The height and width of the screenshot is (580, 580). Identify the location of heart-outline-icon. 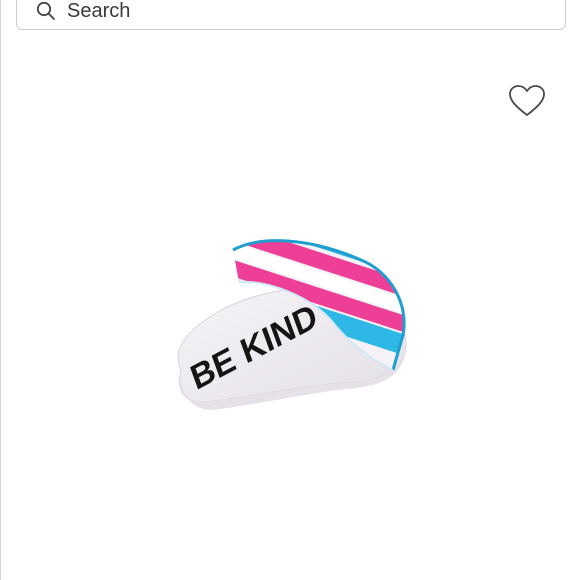
(527, 103).